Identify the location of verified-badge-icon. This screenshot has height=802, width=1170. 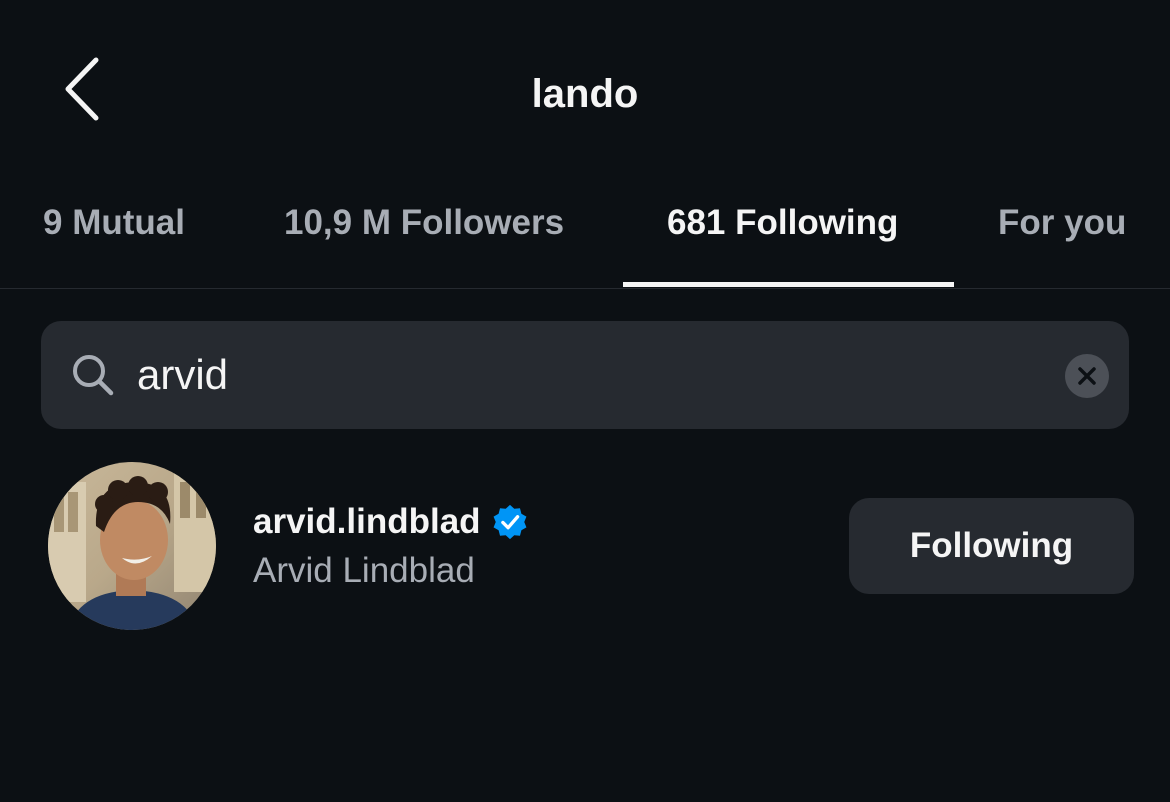
(509, 522).